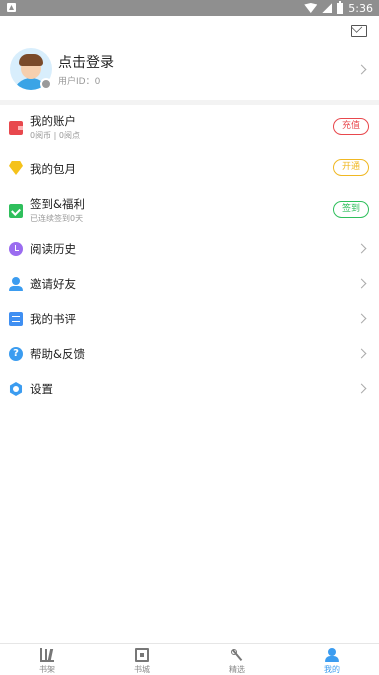 The image size is (379, 675). I want to click on signal-icon, so click(327, 8).